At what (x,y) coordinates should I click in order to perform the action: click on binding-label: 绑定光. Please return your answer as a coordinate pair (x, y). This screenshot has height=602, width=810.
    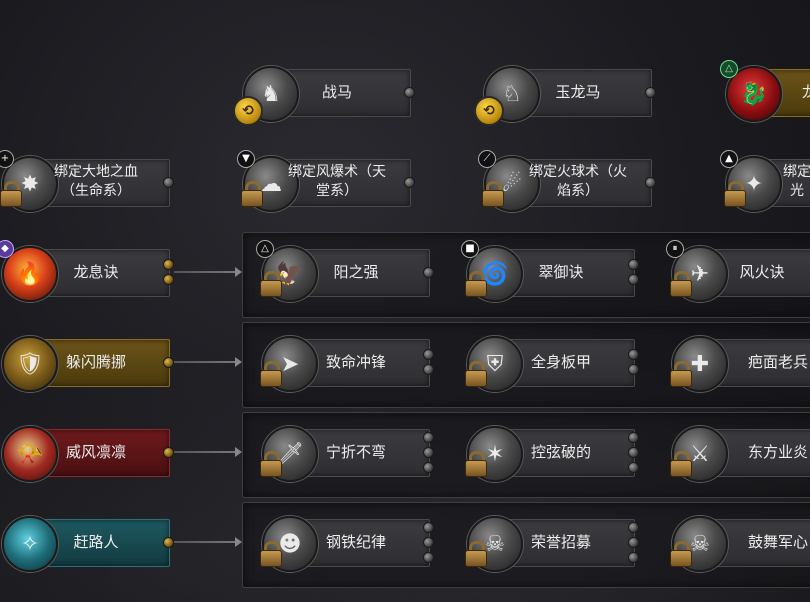
    Looking at the image, I should click on (796, 181).